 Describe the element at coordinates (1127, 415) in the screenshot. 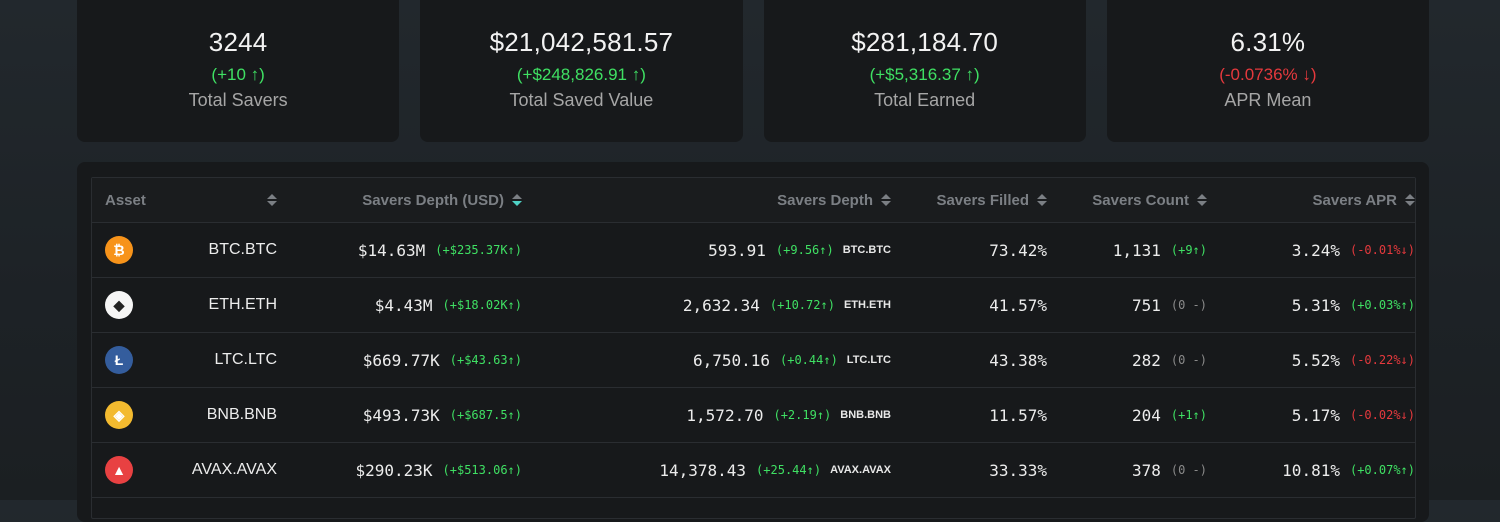

I see `cell-savers-count: 204 (+1↑)` at that location.